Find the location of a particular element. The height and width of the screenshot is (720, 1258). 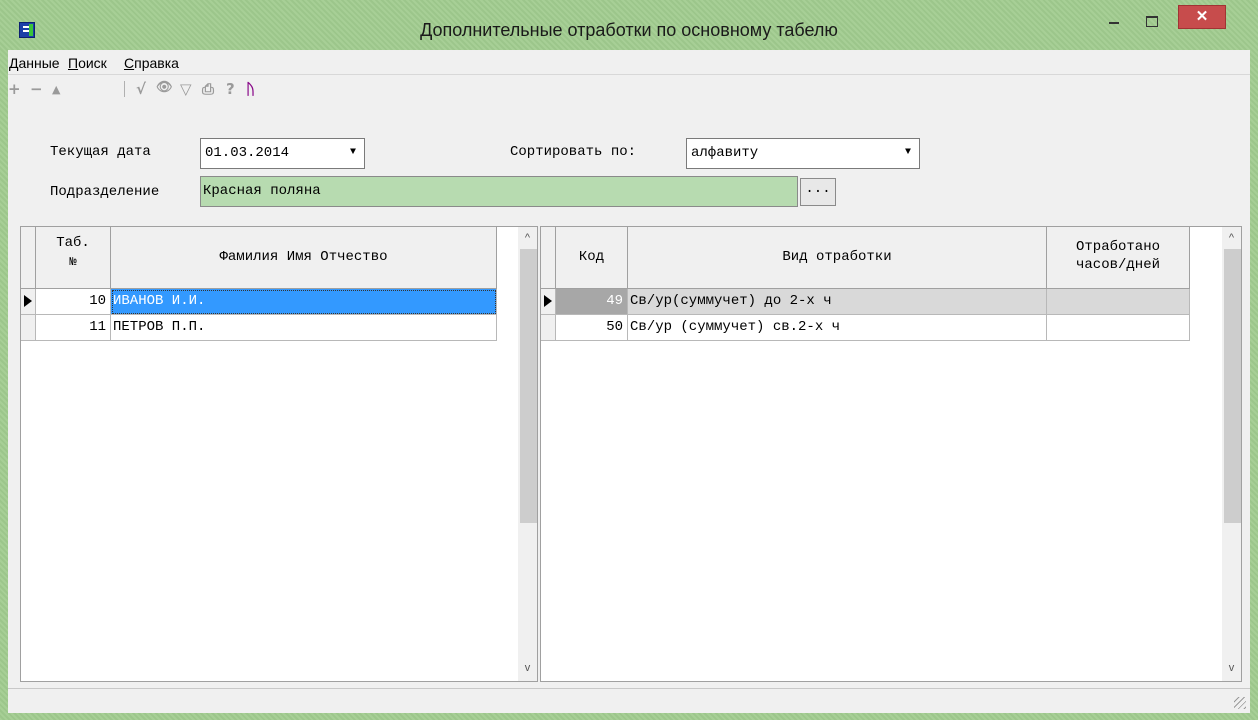

minimize-button is located at coordinates (1114, 23).